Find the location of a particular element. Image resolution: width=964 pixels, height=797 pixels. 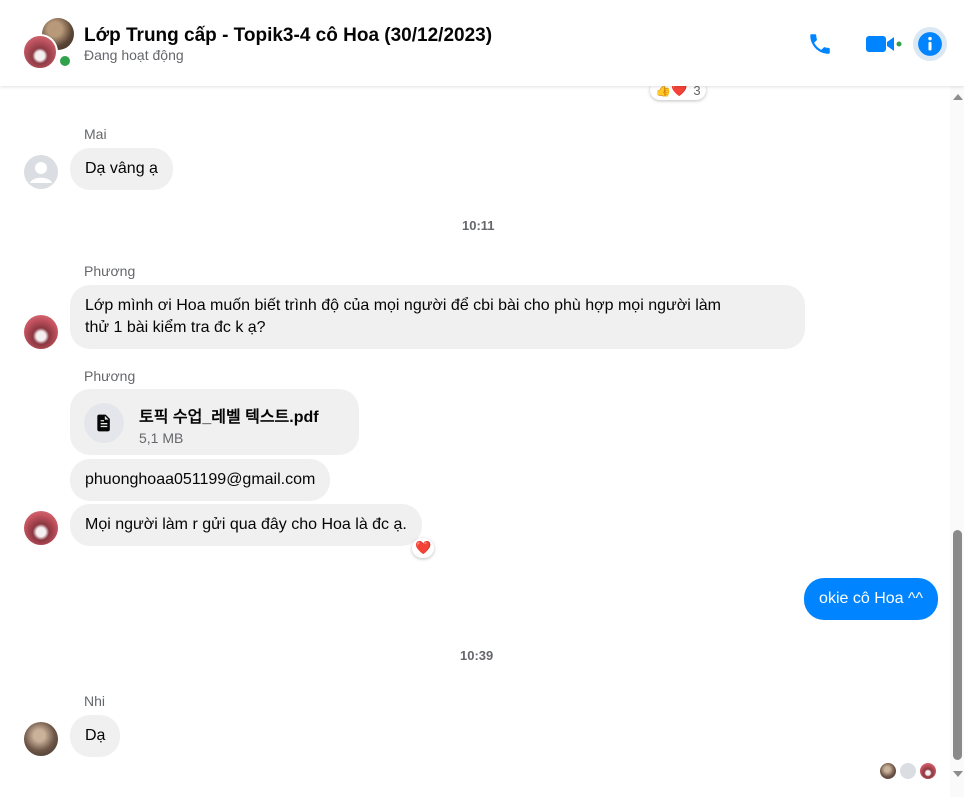

seen-by-avatars is located at coordinates (909, 771).